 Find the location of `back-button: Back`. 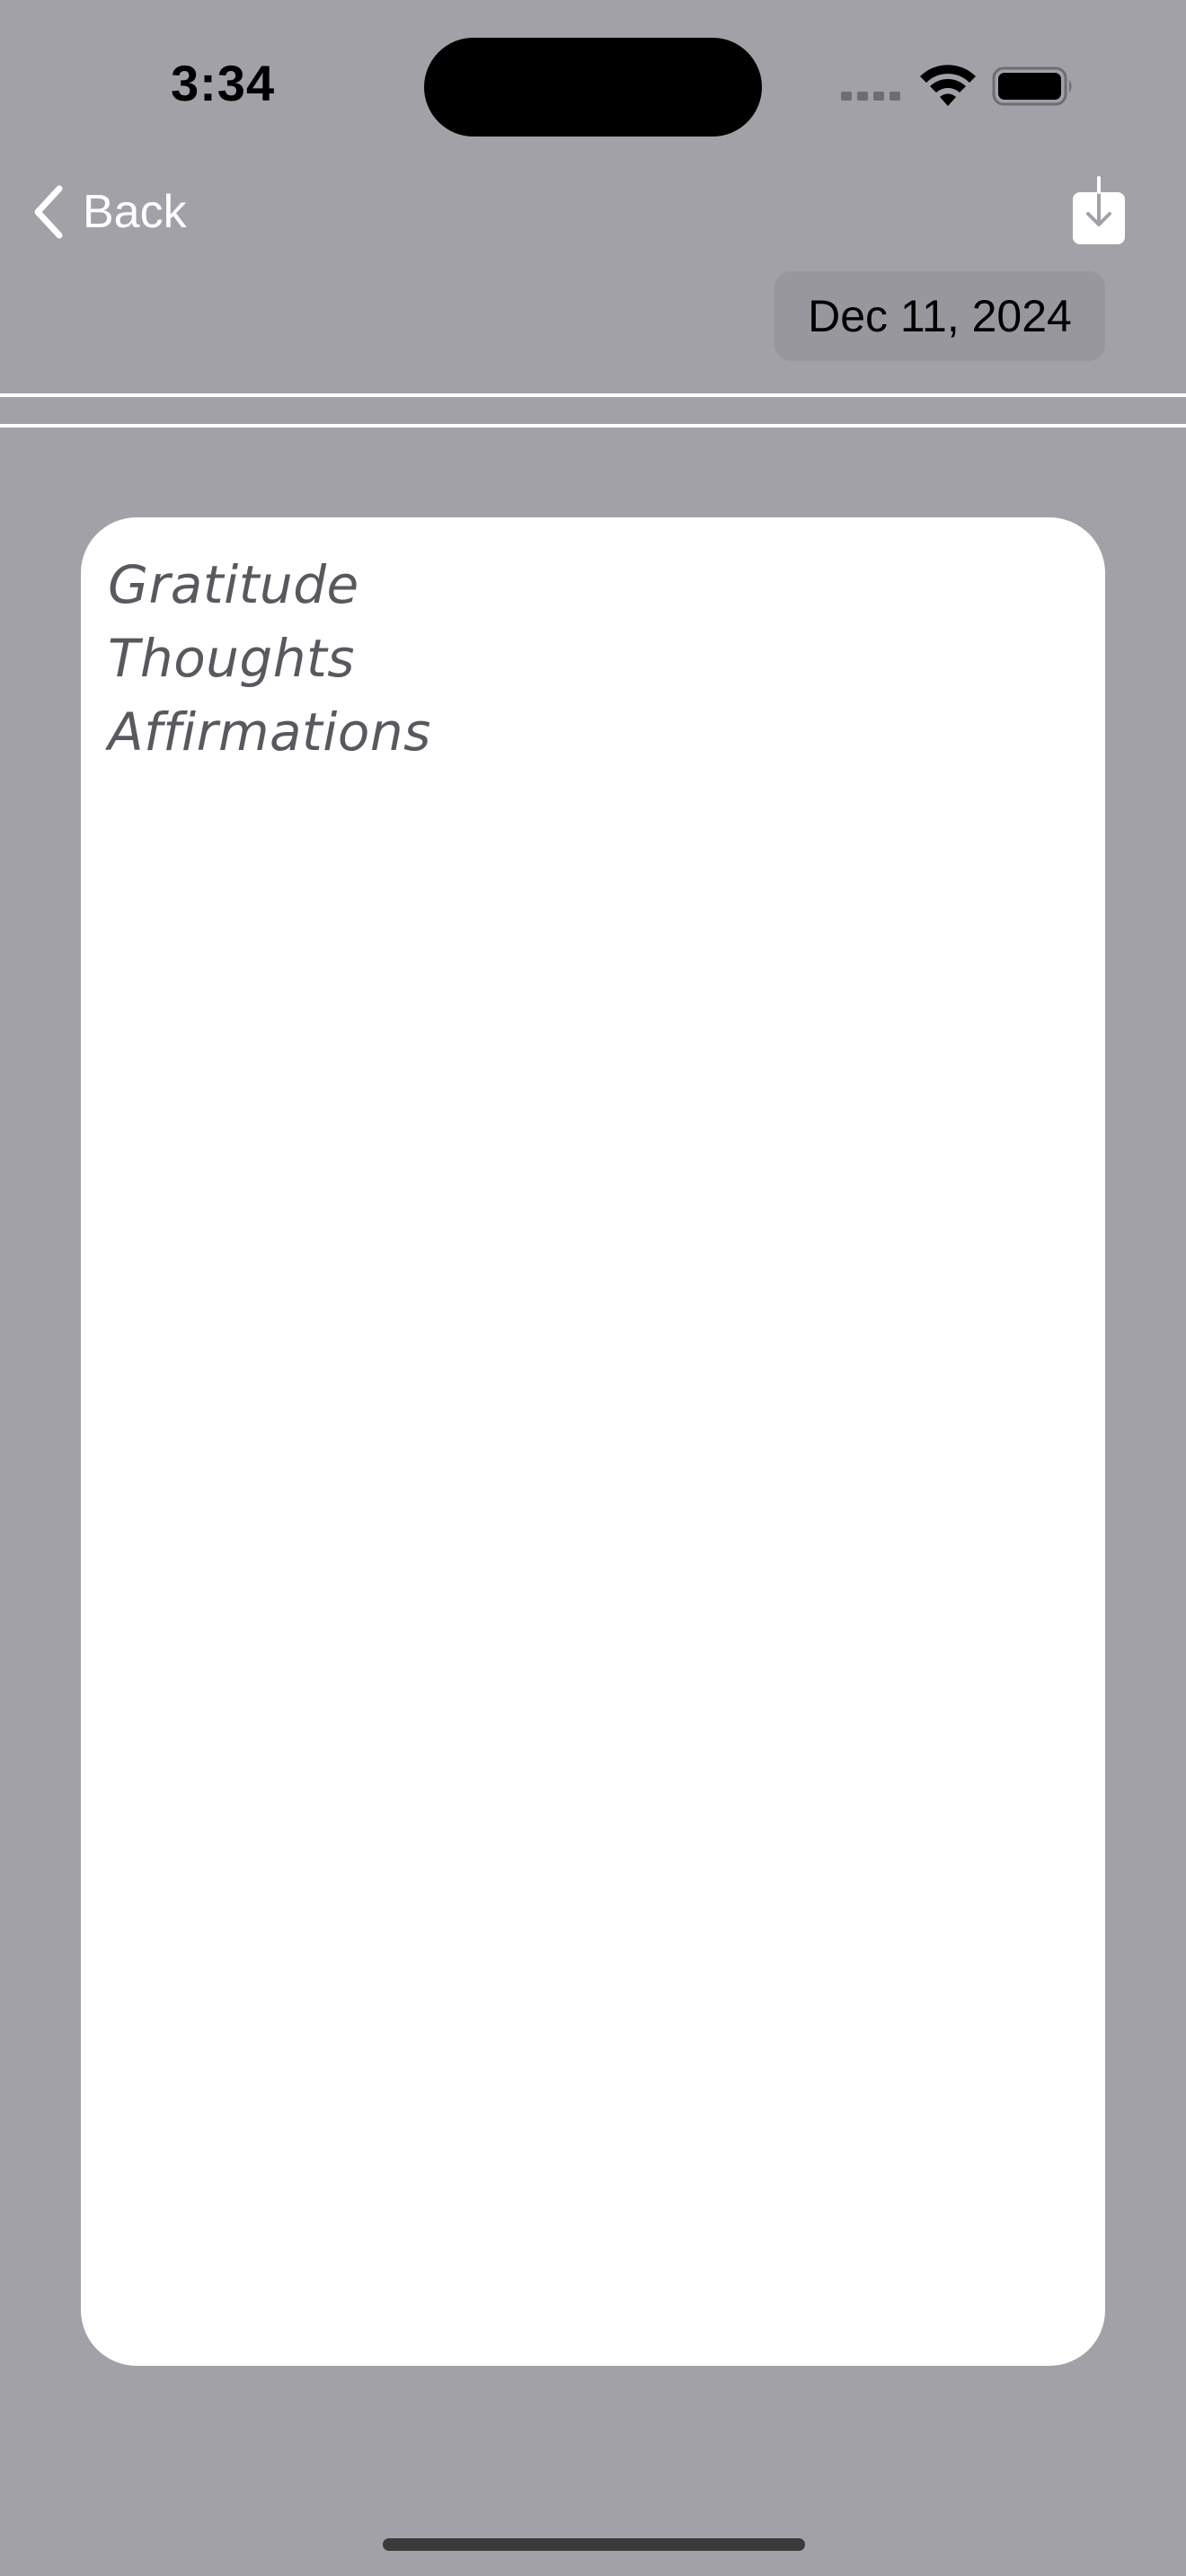

back-button: Back is located at coordinates (109, 212).